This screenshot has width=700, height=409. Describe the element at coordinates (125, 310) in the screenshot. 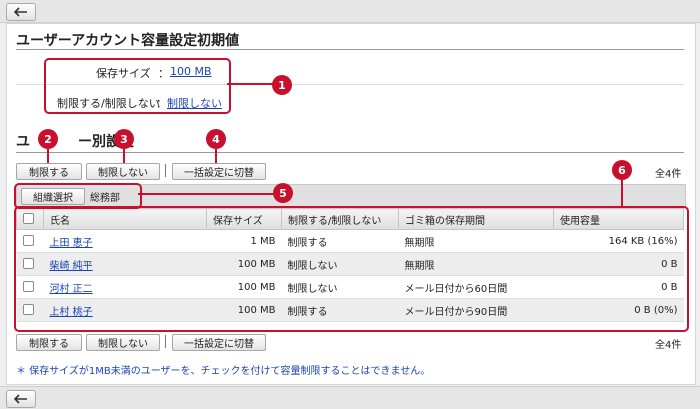

I see `user-name-cell: 上村 桃子` at that location.